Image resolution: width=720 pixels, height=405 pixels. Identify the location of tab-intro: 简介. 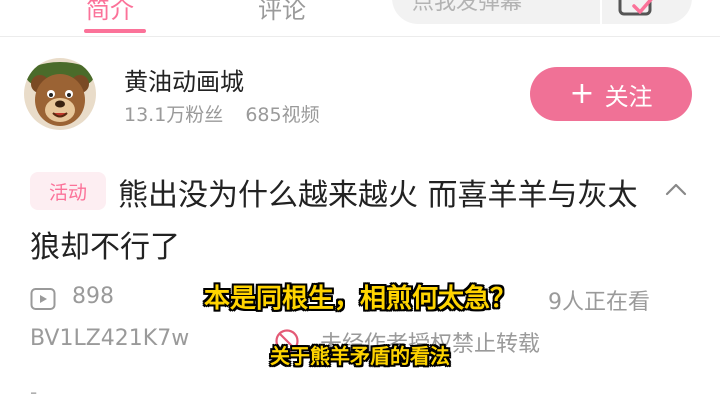
(110, 12).